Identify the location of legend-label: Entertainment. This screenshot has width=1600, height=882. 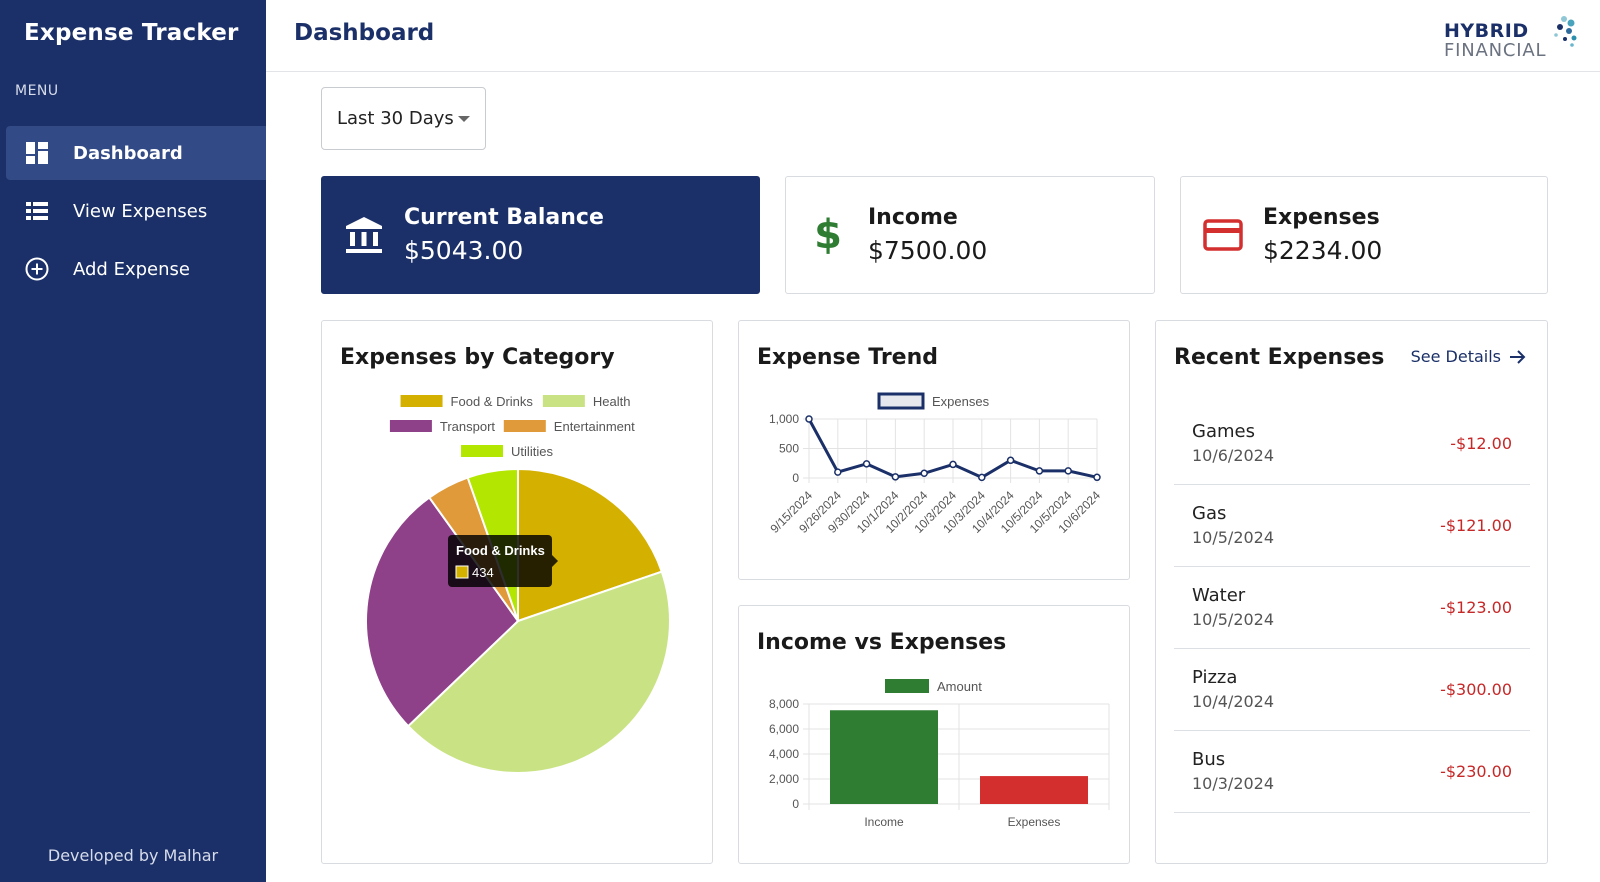
(594, 426).